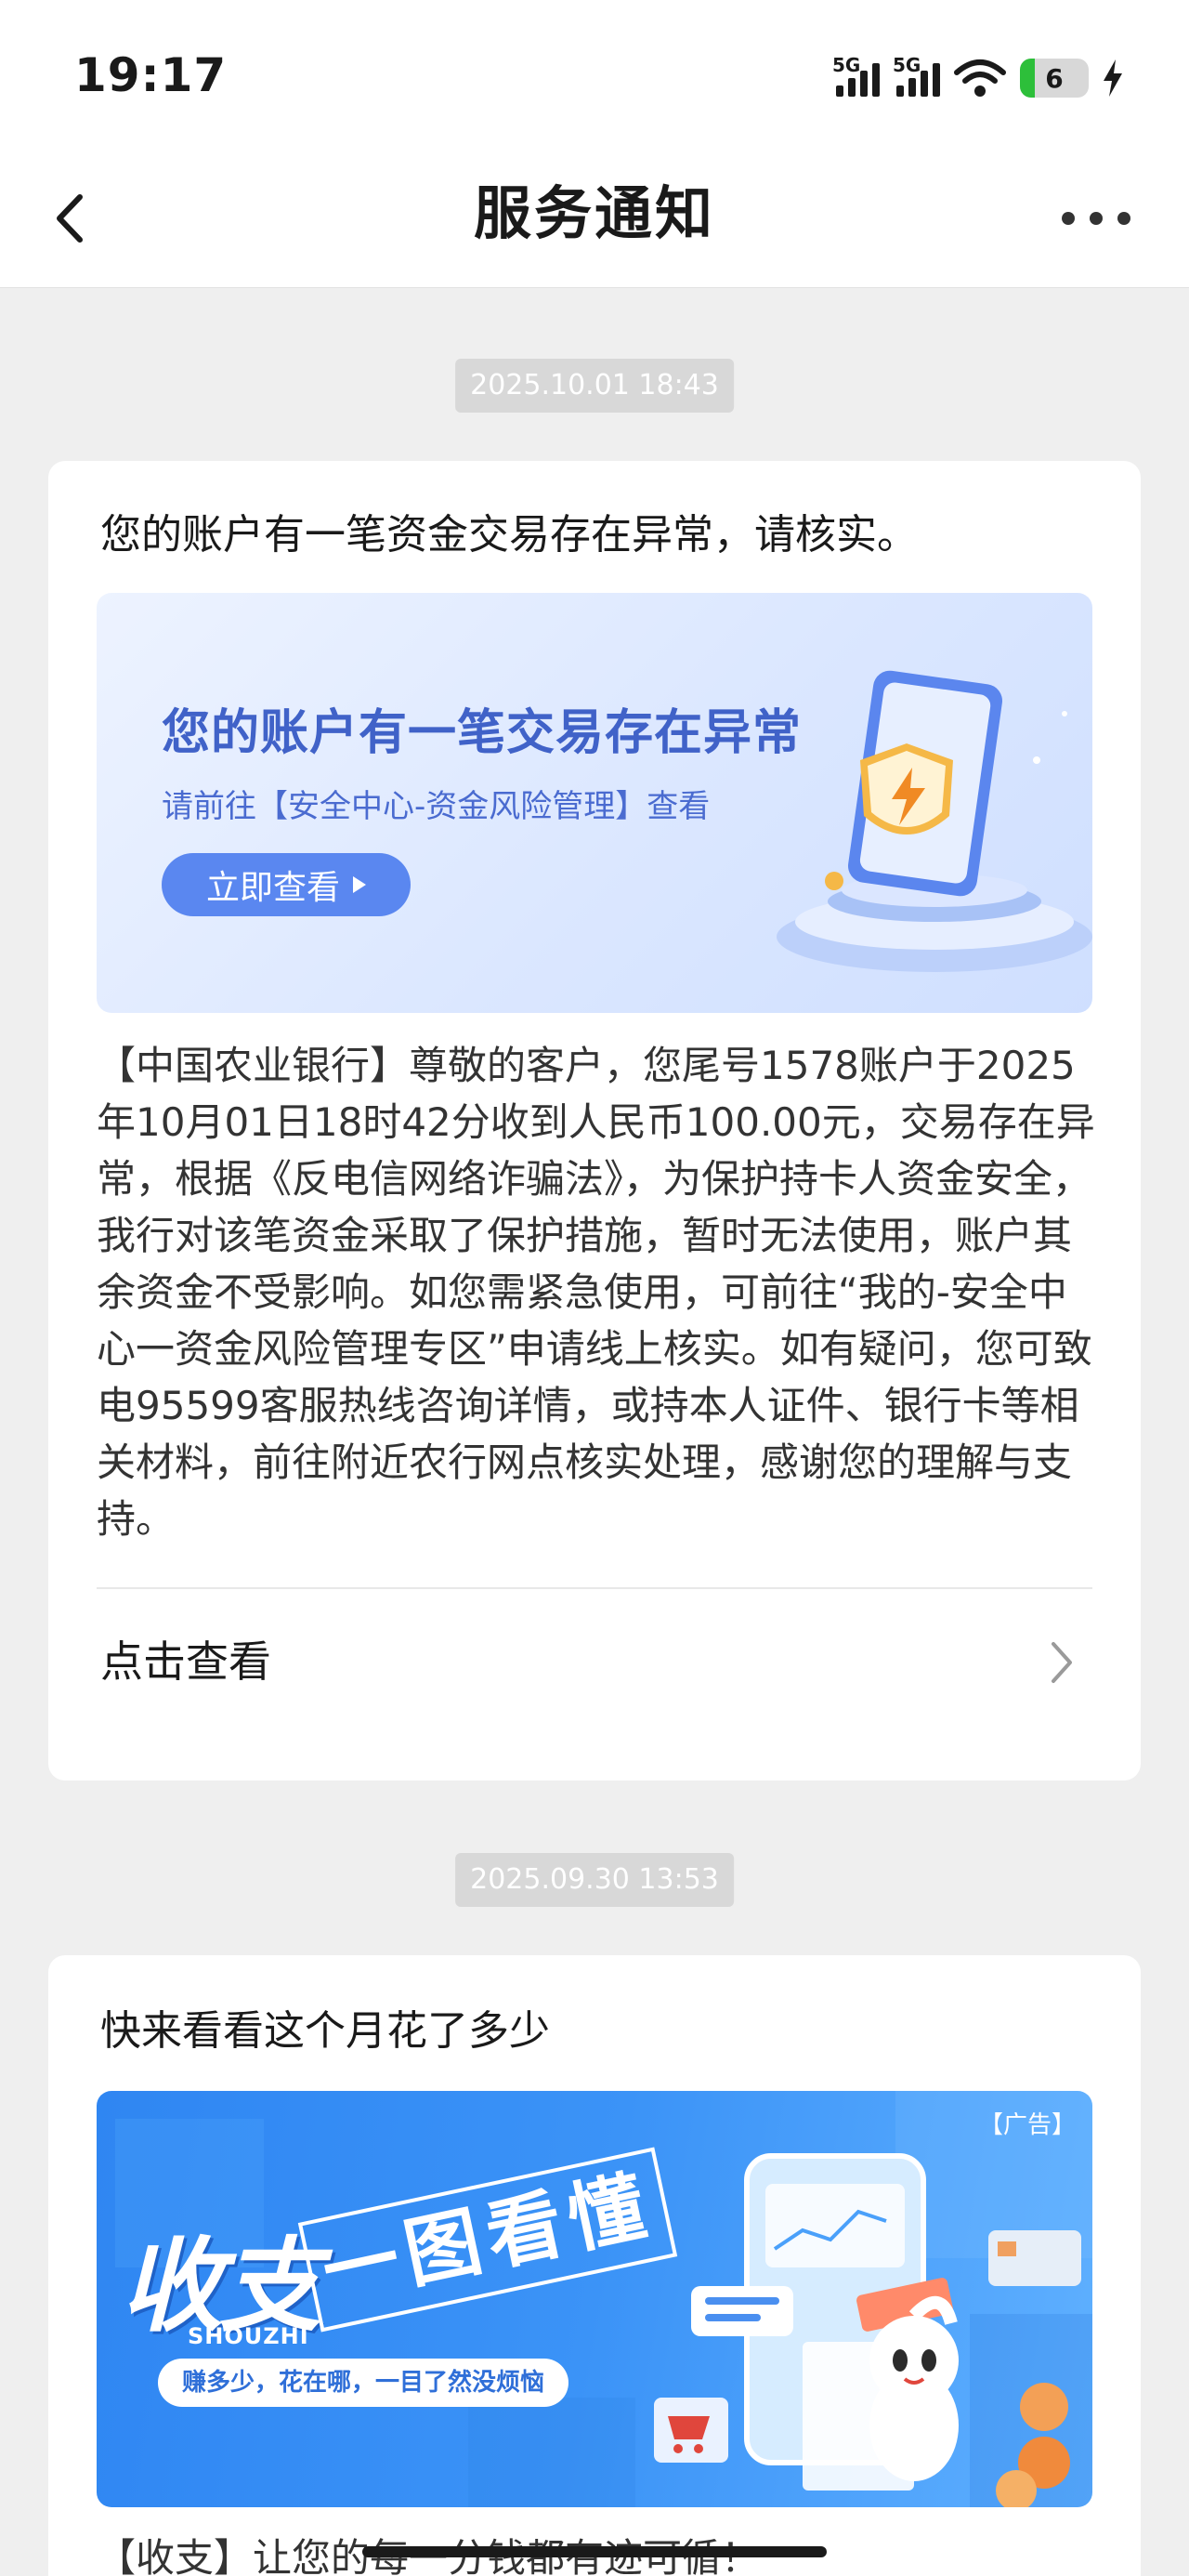 This screenshot has height=2576, width=1189. I want to click on status-time: 19:17, so click(151, 75).